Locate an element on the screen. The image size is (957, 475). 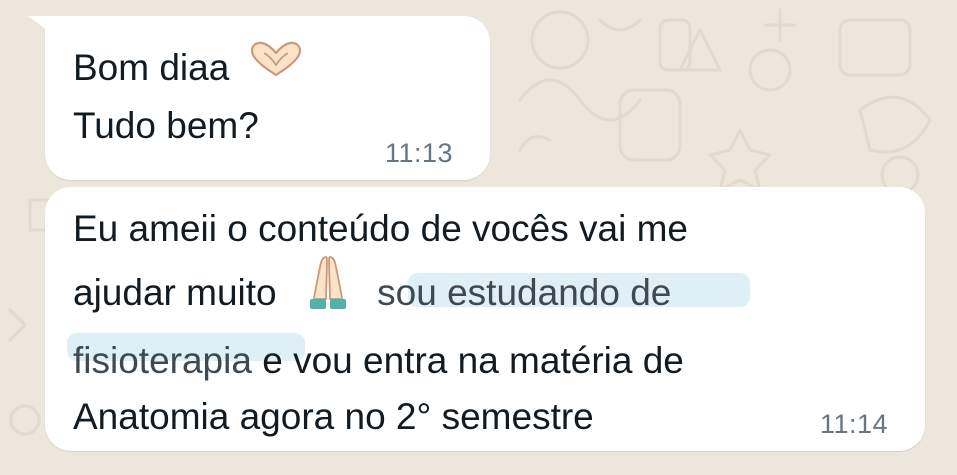
message-text: Bom diaa Tudo bem? is located at coordinates (189, 97).